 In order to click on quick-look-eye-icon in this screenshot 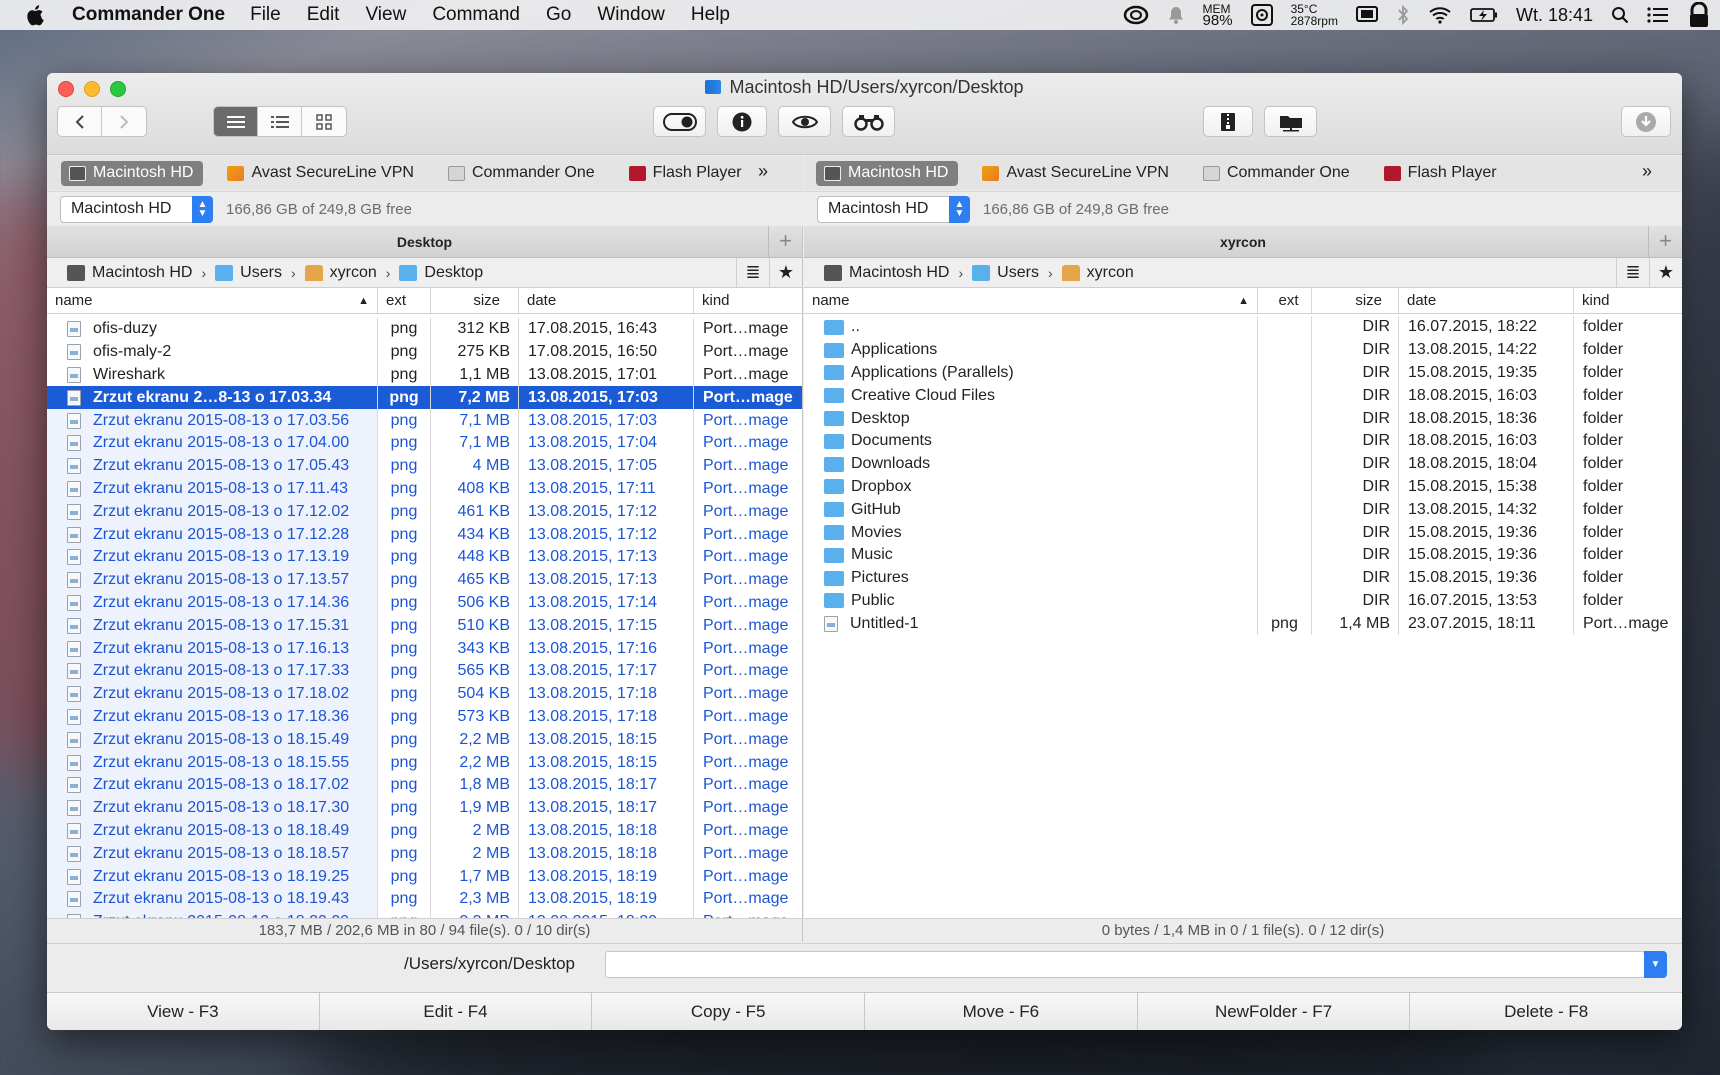, I will do `click(804, 121)`.